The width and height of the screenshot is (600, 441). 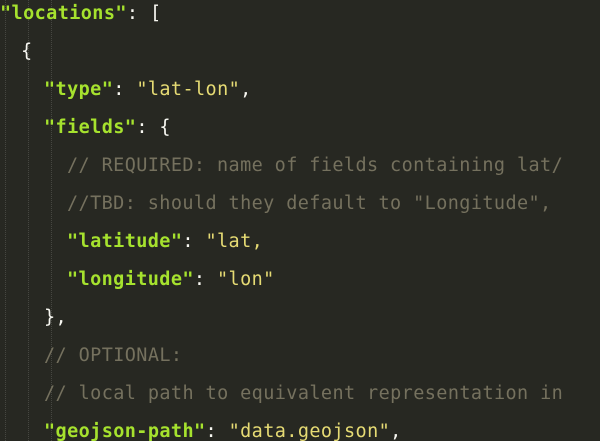 I want to click on json-key: "geojson-path", so click(x=125, y=431).